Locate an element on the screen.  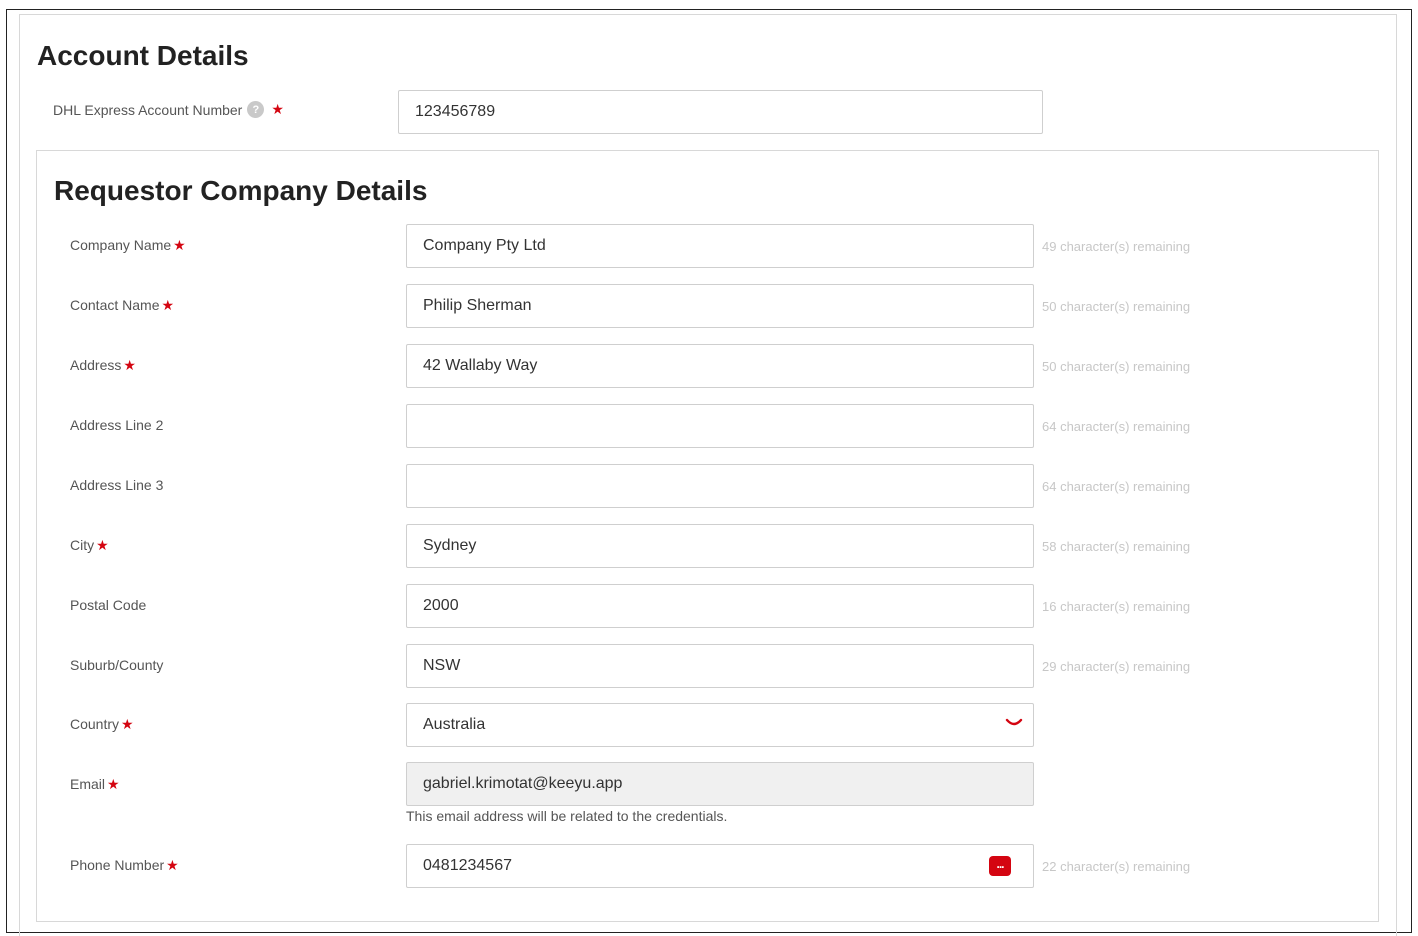
email-field: gabriel.krimotat@keeyu.app is located at coordinates (720, 784).